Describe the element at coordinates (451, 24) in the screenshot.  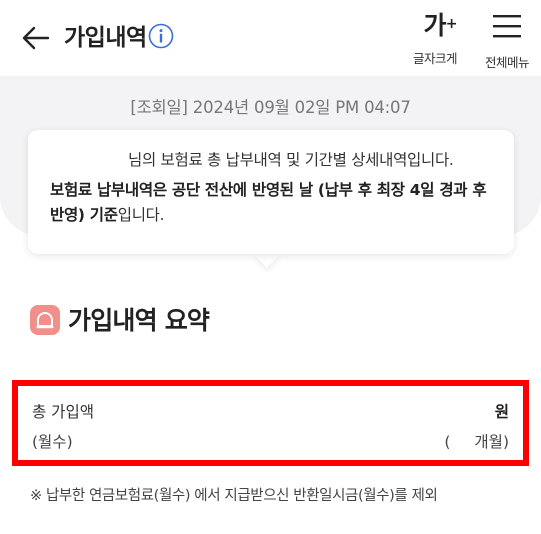
I see `font-size-plus: +` at that location.